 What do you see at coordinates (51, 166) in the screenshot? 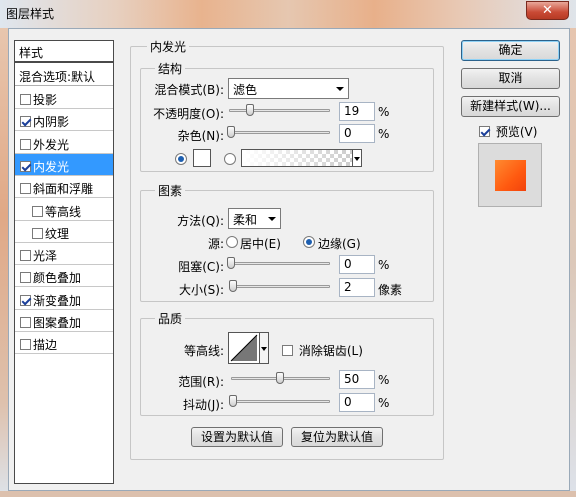
I see `style-item-label: 内发光` at bounding box center [51, 166].